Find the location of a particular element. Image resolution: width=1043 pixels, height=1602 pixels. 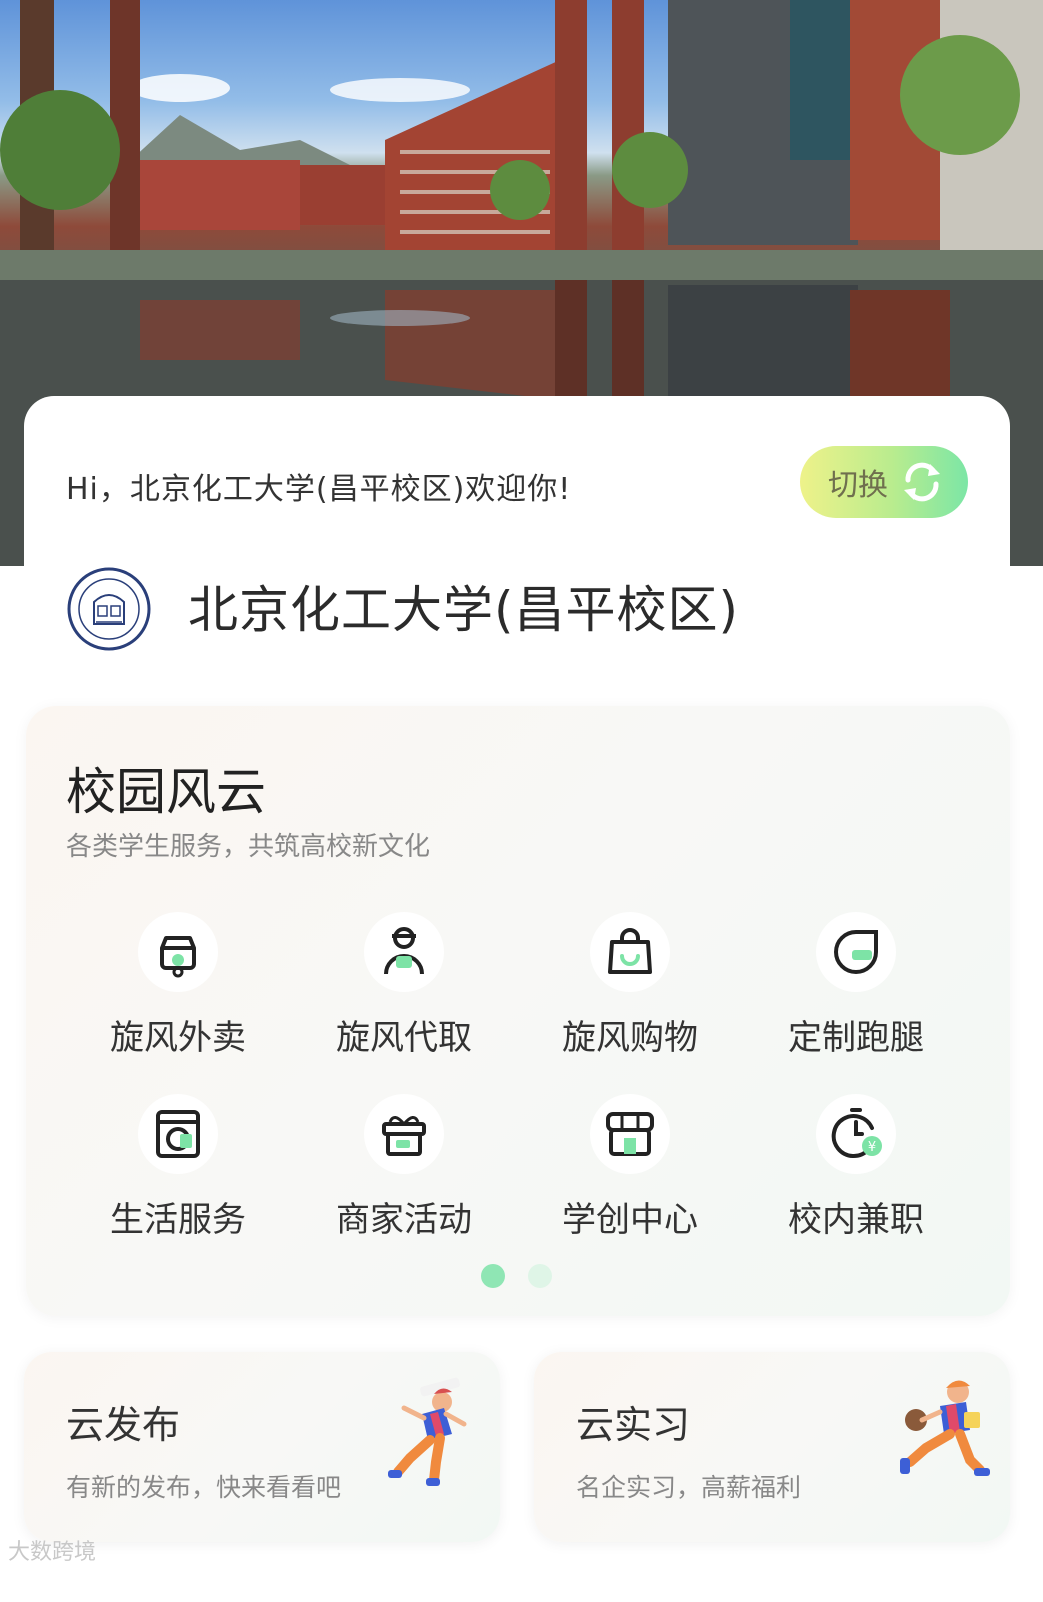

service-label: 旋风购物 is located at coordinates (630, 1038).